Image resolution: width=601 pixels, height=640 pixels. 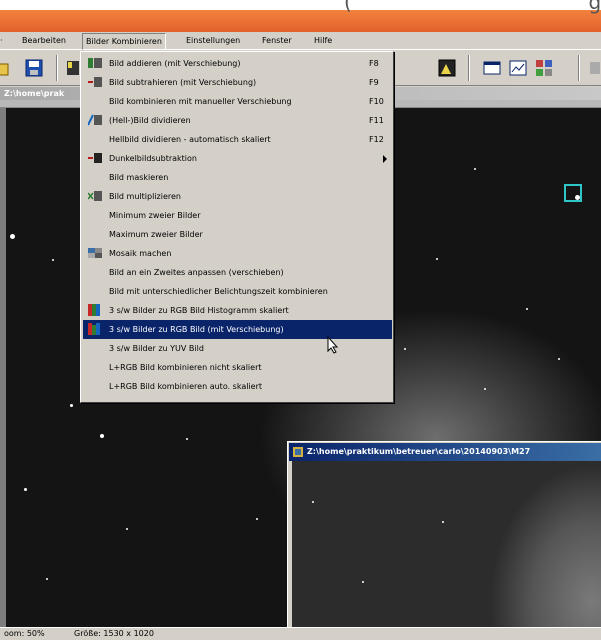 What do you see at coordinates (156, 348) in the screenshot?
I see `menu-item-label: 3 s/w Bilder zu YUV Bild` at bounding box center [156, 348].